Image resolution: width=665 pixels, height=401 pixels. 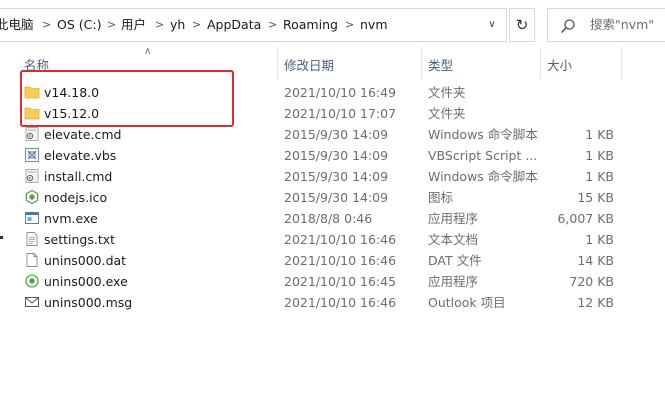 I want to click on file-name: unins000.msg, so click(x=88, y=302).